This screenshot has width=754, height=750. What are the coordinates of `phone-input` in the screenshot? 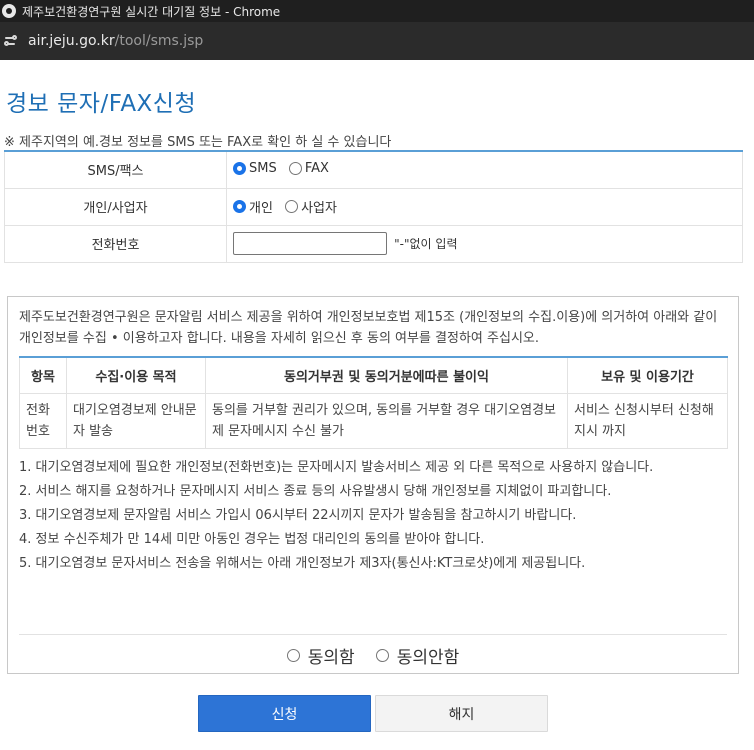 It's located at (310, 243).